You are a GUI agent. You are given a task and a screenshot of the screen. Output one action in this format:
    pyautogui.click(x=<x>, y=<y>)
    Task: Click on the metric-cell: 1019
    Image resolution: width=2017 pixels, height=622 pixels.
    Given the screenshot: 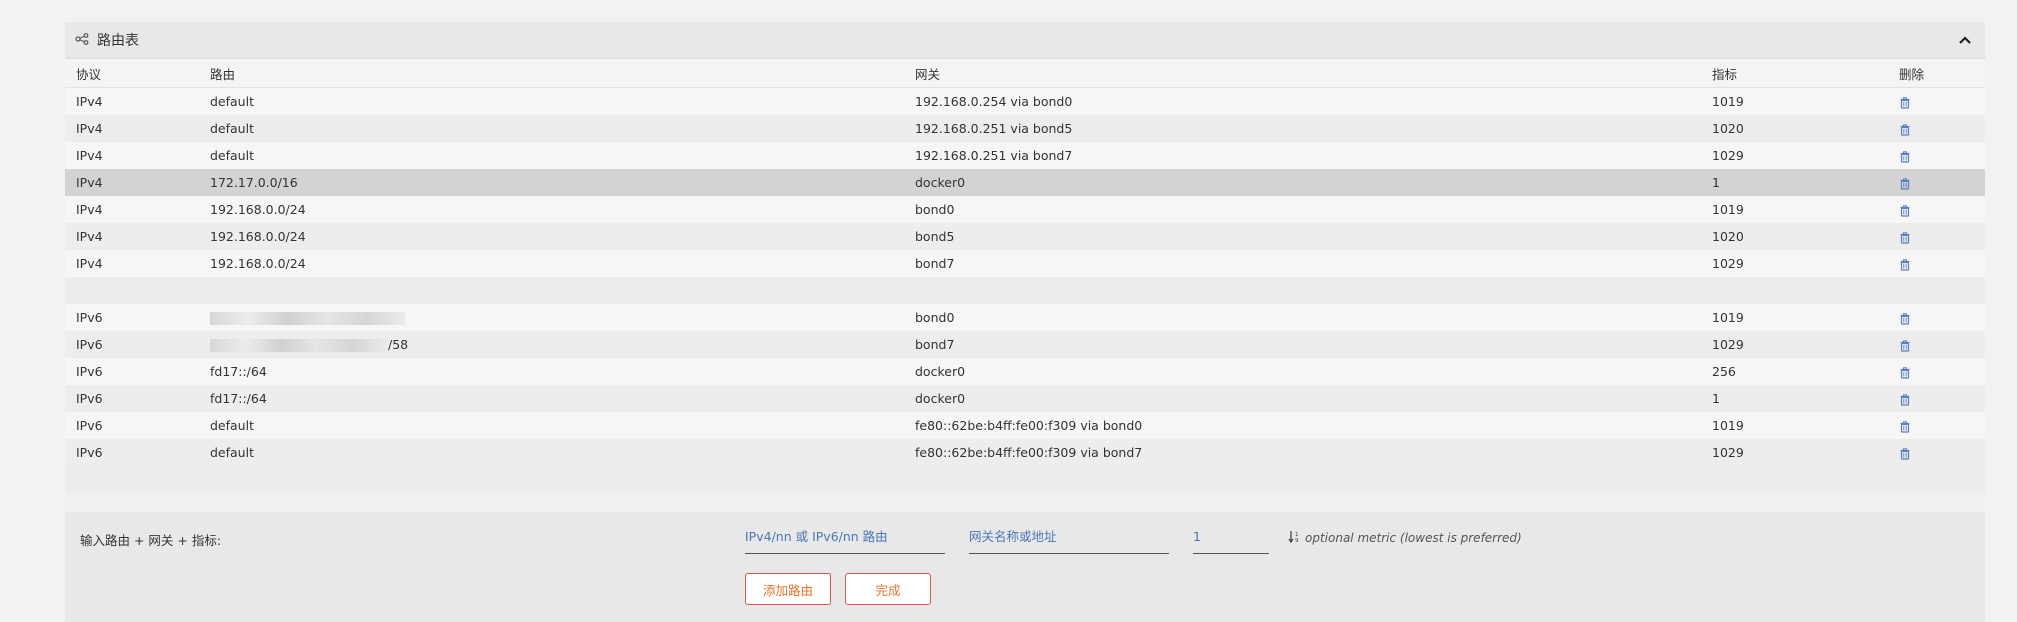 What is the action you would take?
    pyautogui.click(x=1792, y=317)
    